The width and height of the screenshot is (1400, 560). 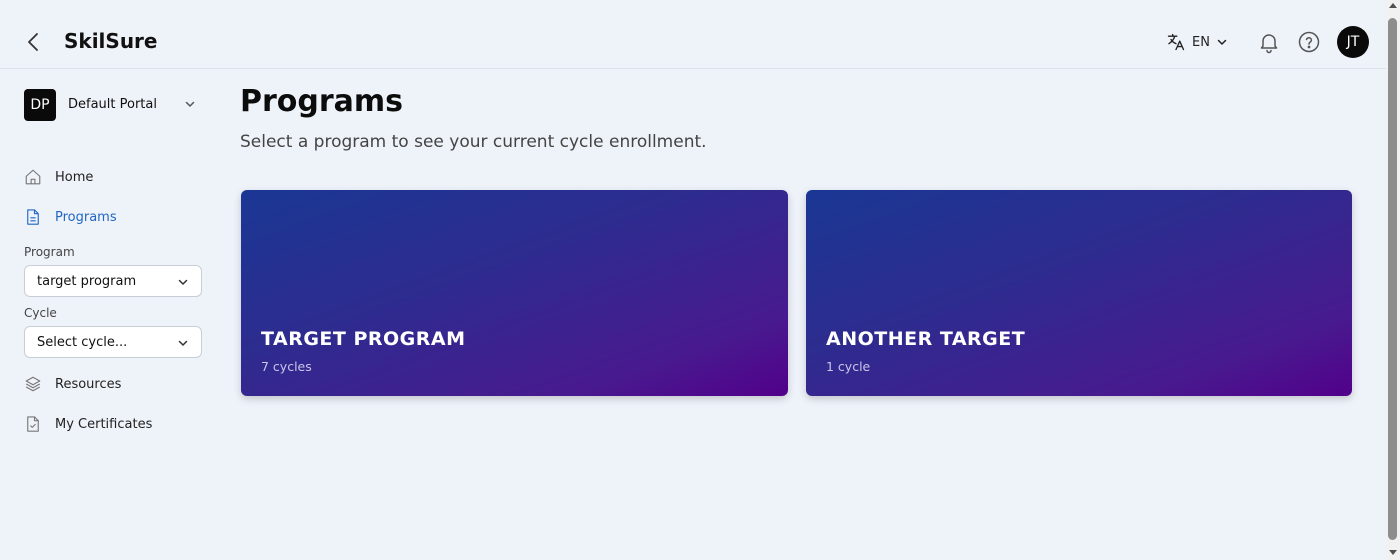 I want to click on sidebar-item-label: My Certificates, so click(x=104, y=424).